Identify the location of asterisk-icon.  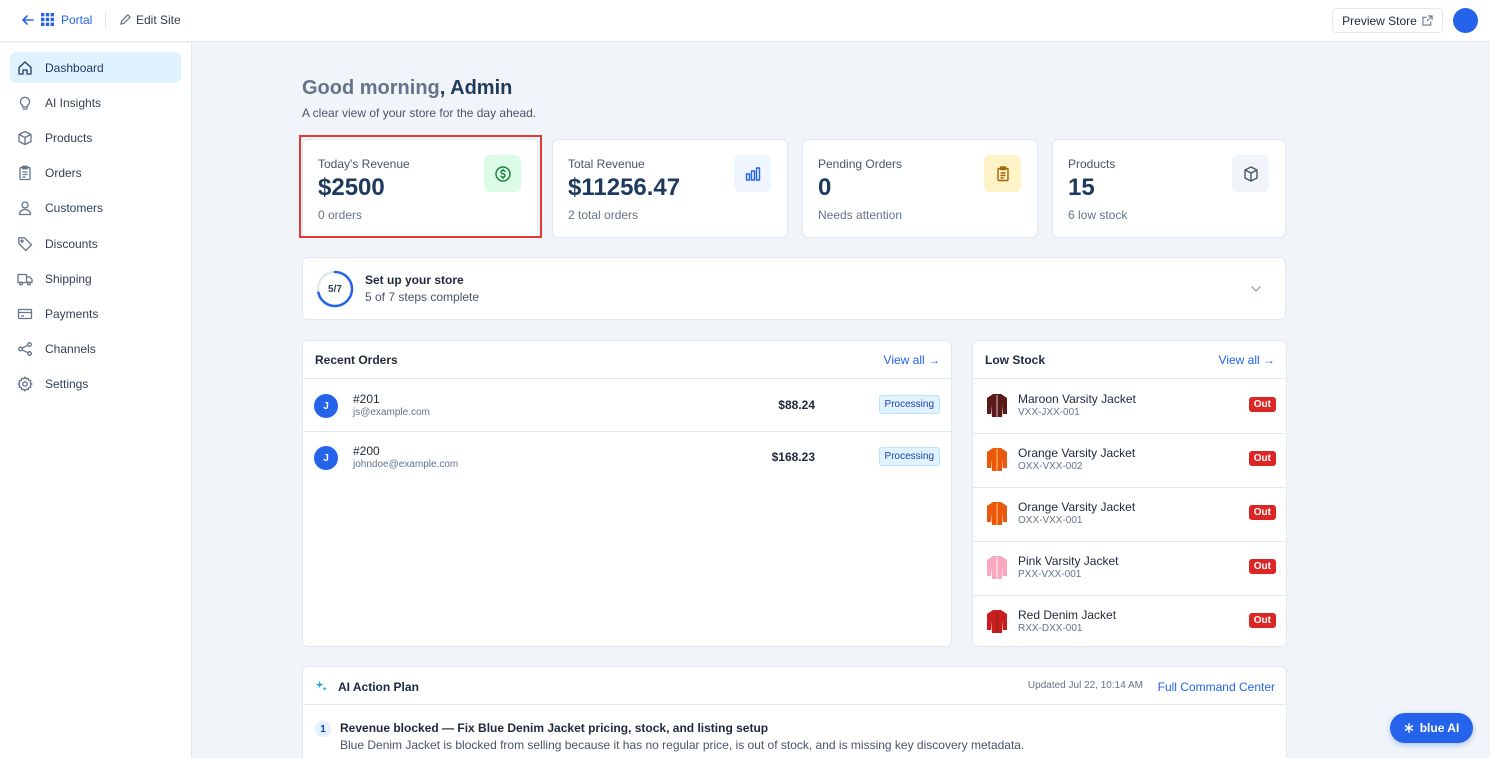
(1409, 728).